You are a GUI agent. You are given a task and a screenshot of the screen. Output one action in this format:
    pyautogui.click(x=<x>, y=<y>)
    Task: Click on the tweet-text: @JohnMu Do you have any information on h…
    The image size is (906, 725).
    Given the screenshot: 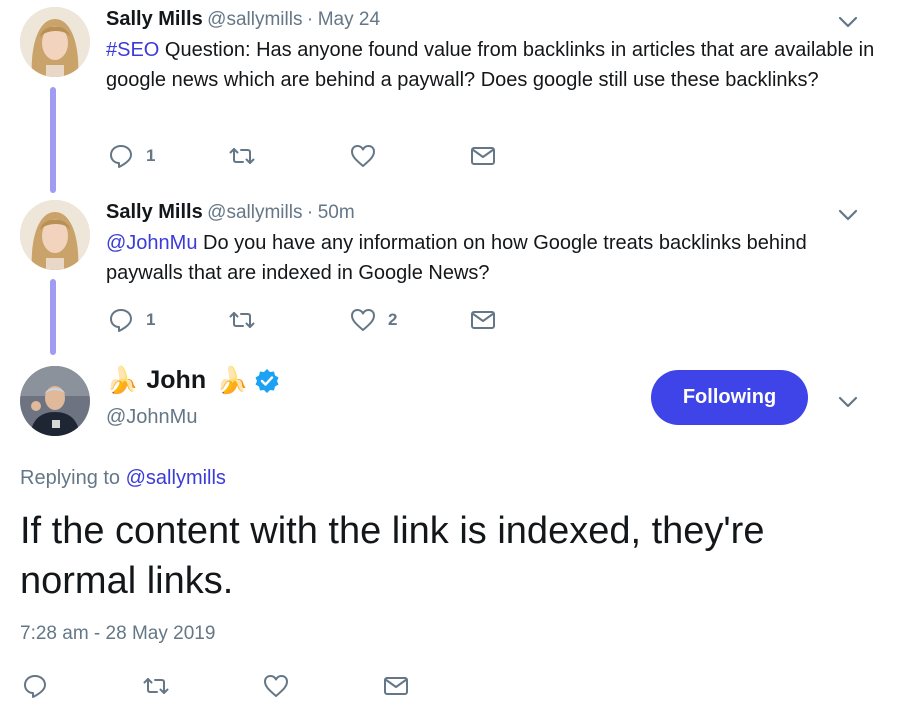 What is the action you would take?
    pyautogui.click(x=491, y=258)
    